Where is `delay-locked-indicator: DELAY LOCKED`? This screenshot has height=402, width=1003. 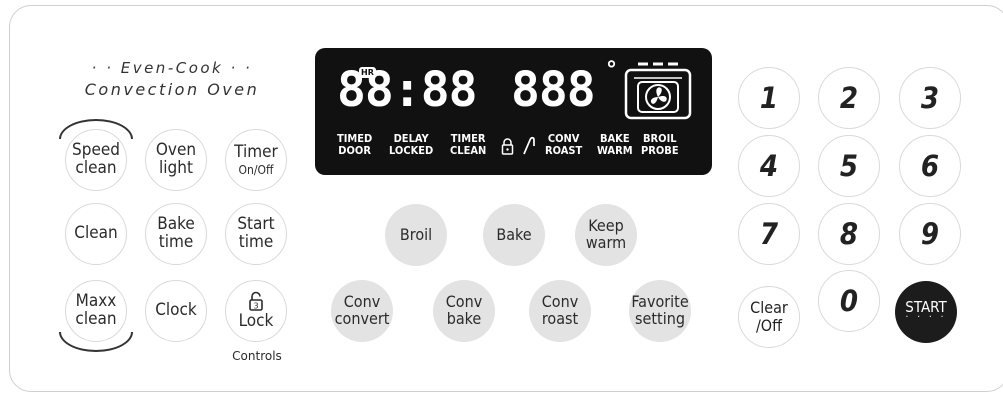
delay-locked-indicator: DELAY LOCKED is located at coordinates (411, 144).